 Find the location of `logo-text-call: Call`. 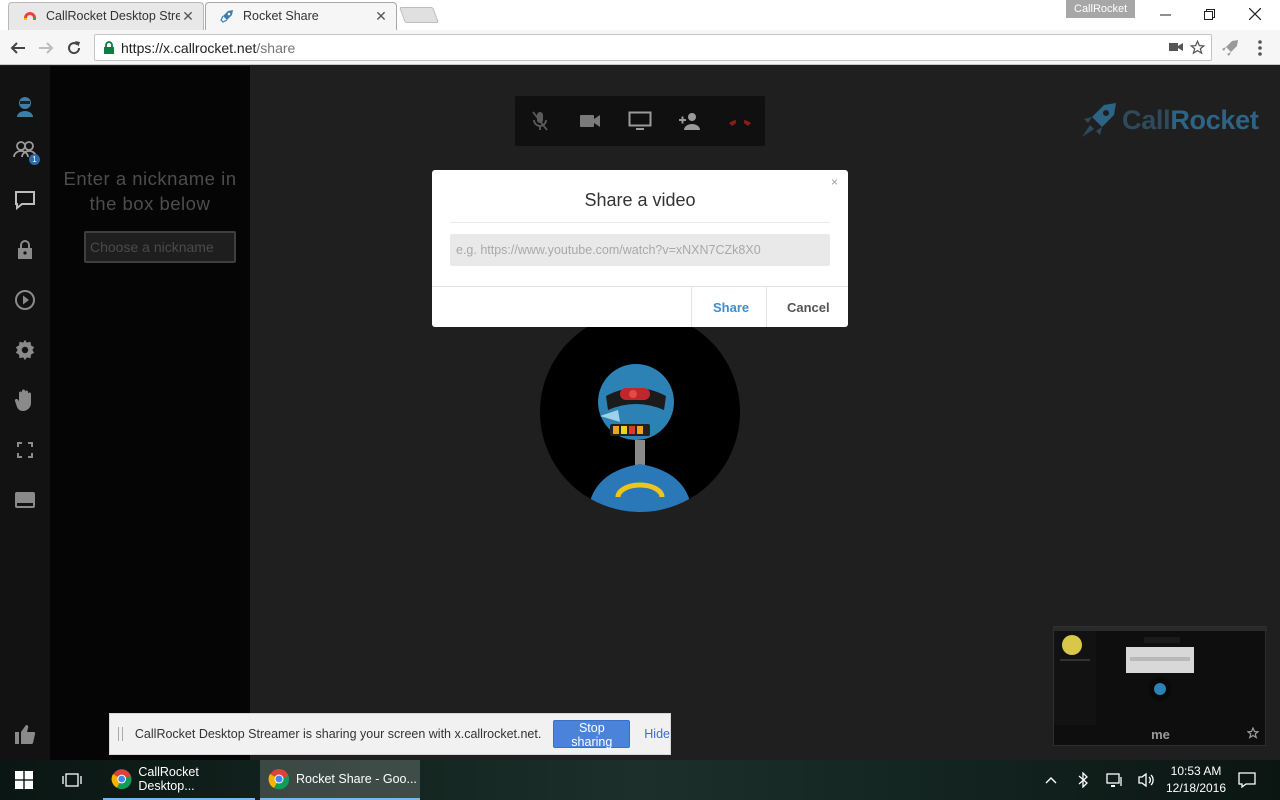

logo-text-call: Call is located at coordinates (1146, 119).